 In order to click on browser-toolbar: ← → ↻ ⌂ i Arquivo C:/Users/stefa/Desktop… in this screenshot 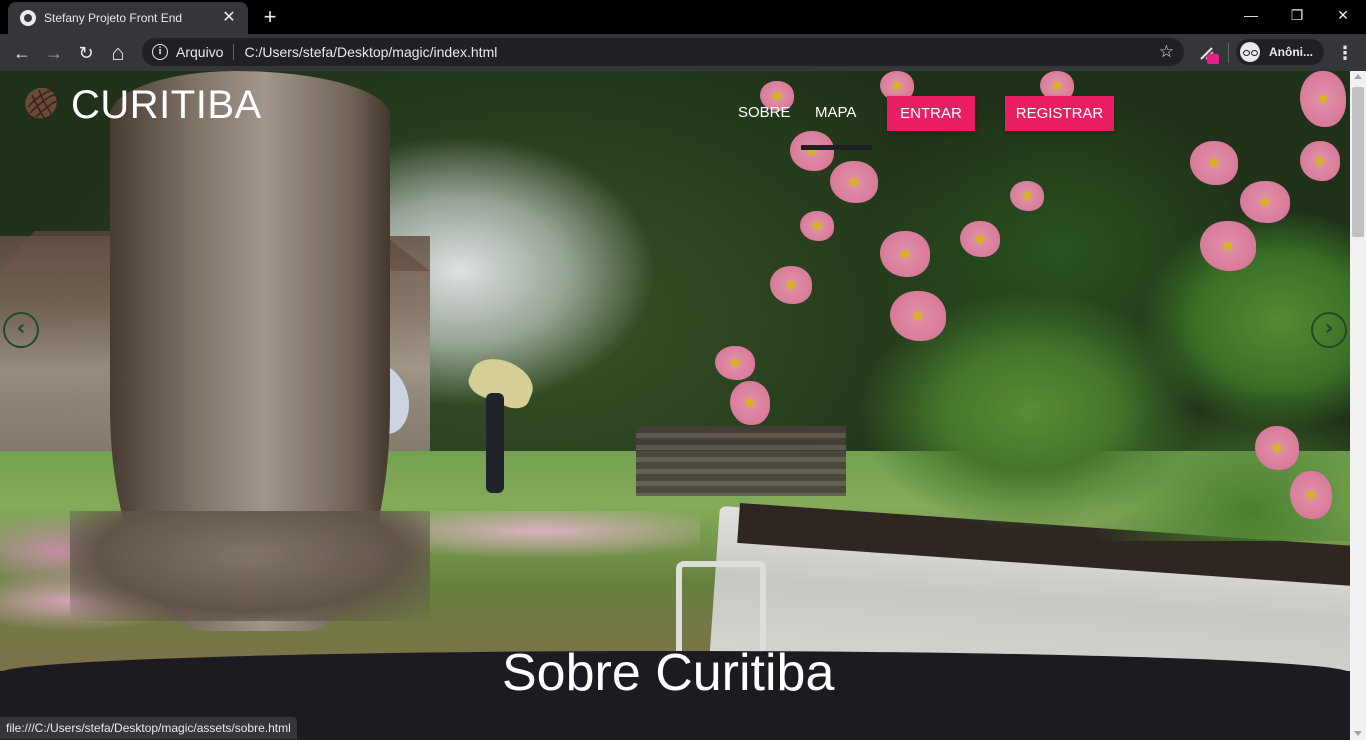, I will do `click(683, 52)`.